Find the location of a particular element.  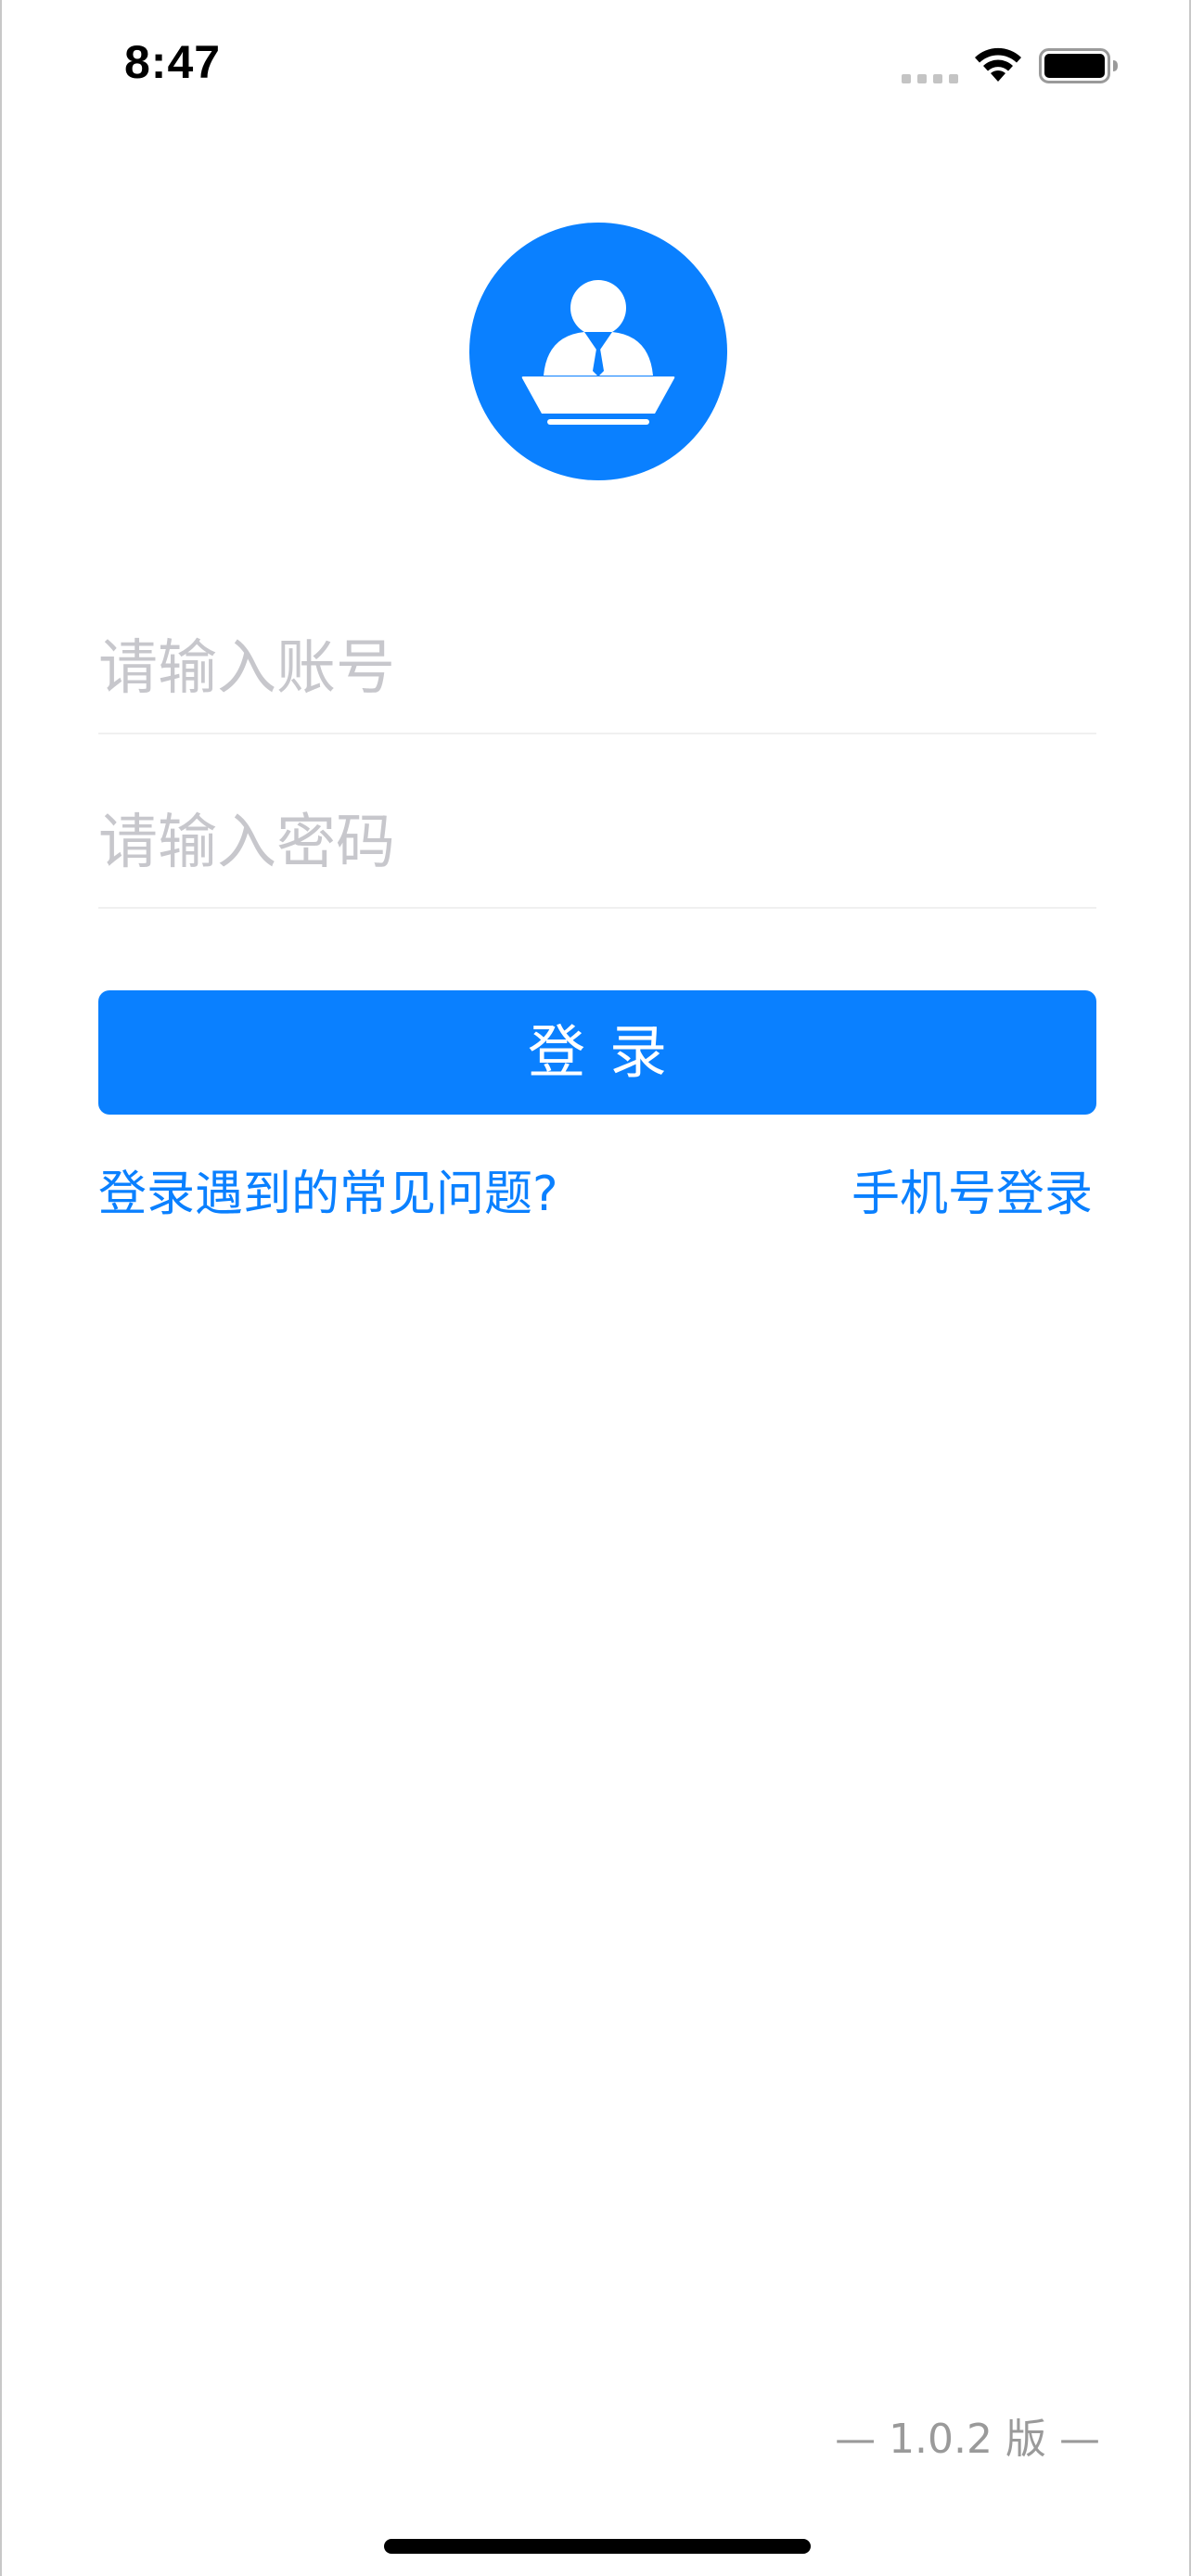

signal-icon is located at coordinates (930, 79).